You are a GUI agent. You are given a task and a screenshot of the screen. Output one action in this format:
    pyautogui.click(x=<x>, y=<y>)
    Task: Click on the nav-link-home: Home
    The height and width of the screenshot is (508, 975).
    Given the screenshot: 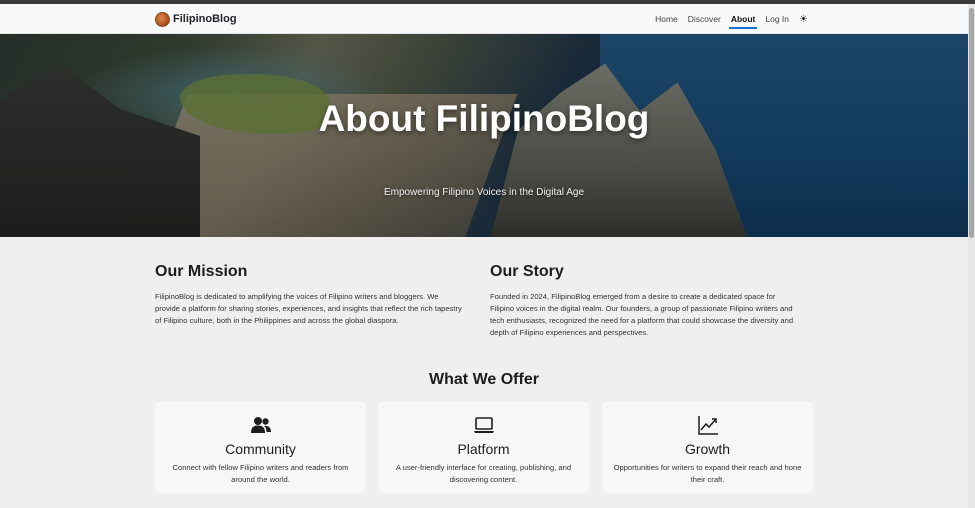 What is the action you would take?
    pyautogui.click(x=666, y=19)
    